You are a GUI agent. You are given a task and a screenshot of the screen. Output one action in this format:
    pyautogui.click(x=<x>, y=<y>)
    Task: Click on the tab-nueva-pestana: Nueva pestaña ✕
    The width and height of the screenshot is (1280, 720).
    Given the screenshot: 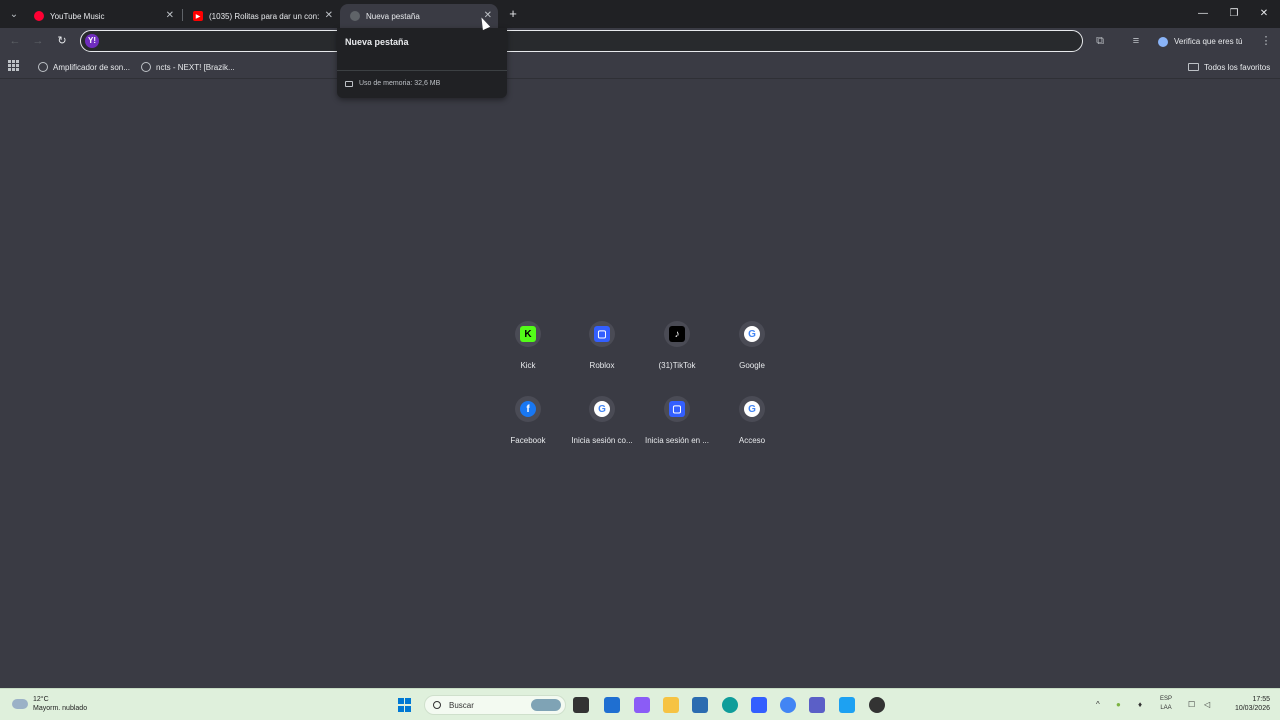 What is the action you would take?
    pyautogui.click(x=419, y=16)
    